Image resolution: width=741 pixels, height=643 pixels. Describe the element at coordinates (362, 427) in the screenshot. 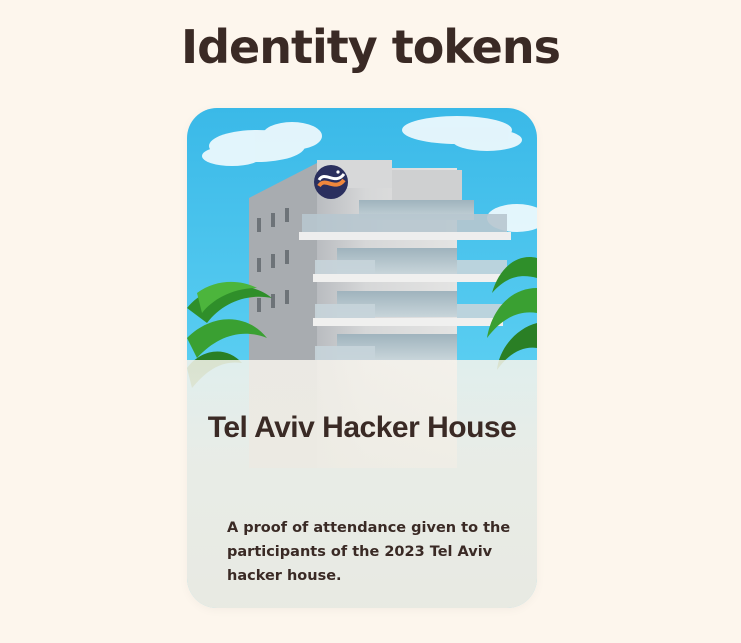

I see `token-title: Tel Aviv Hacker House` at that location.